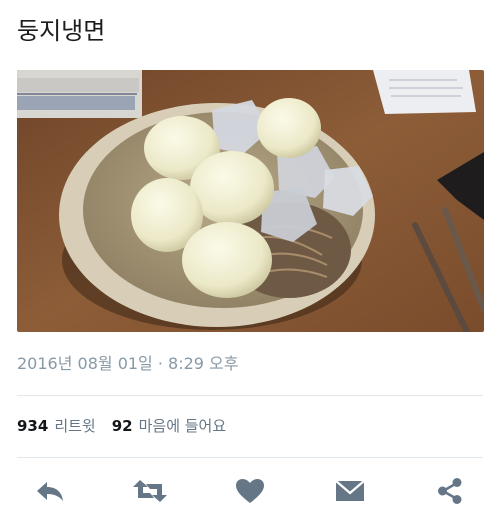 The height and width of the screenshot is (511, 500). Describe the element at coordinates (74, 426) in the screenshot. I see `retweets-label: 리트윗` at that location.